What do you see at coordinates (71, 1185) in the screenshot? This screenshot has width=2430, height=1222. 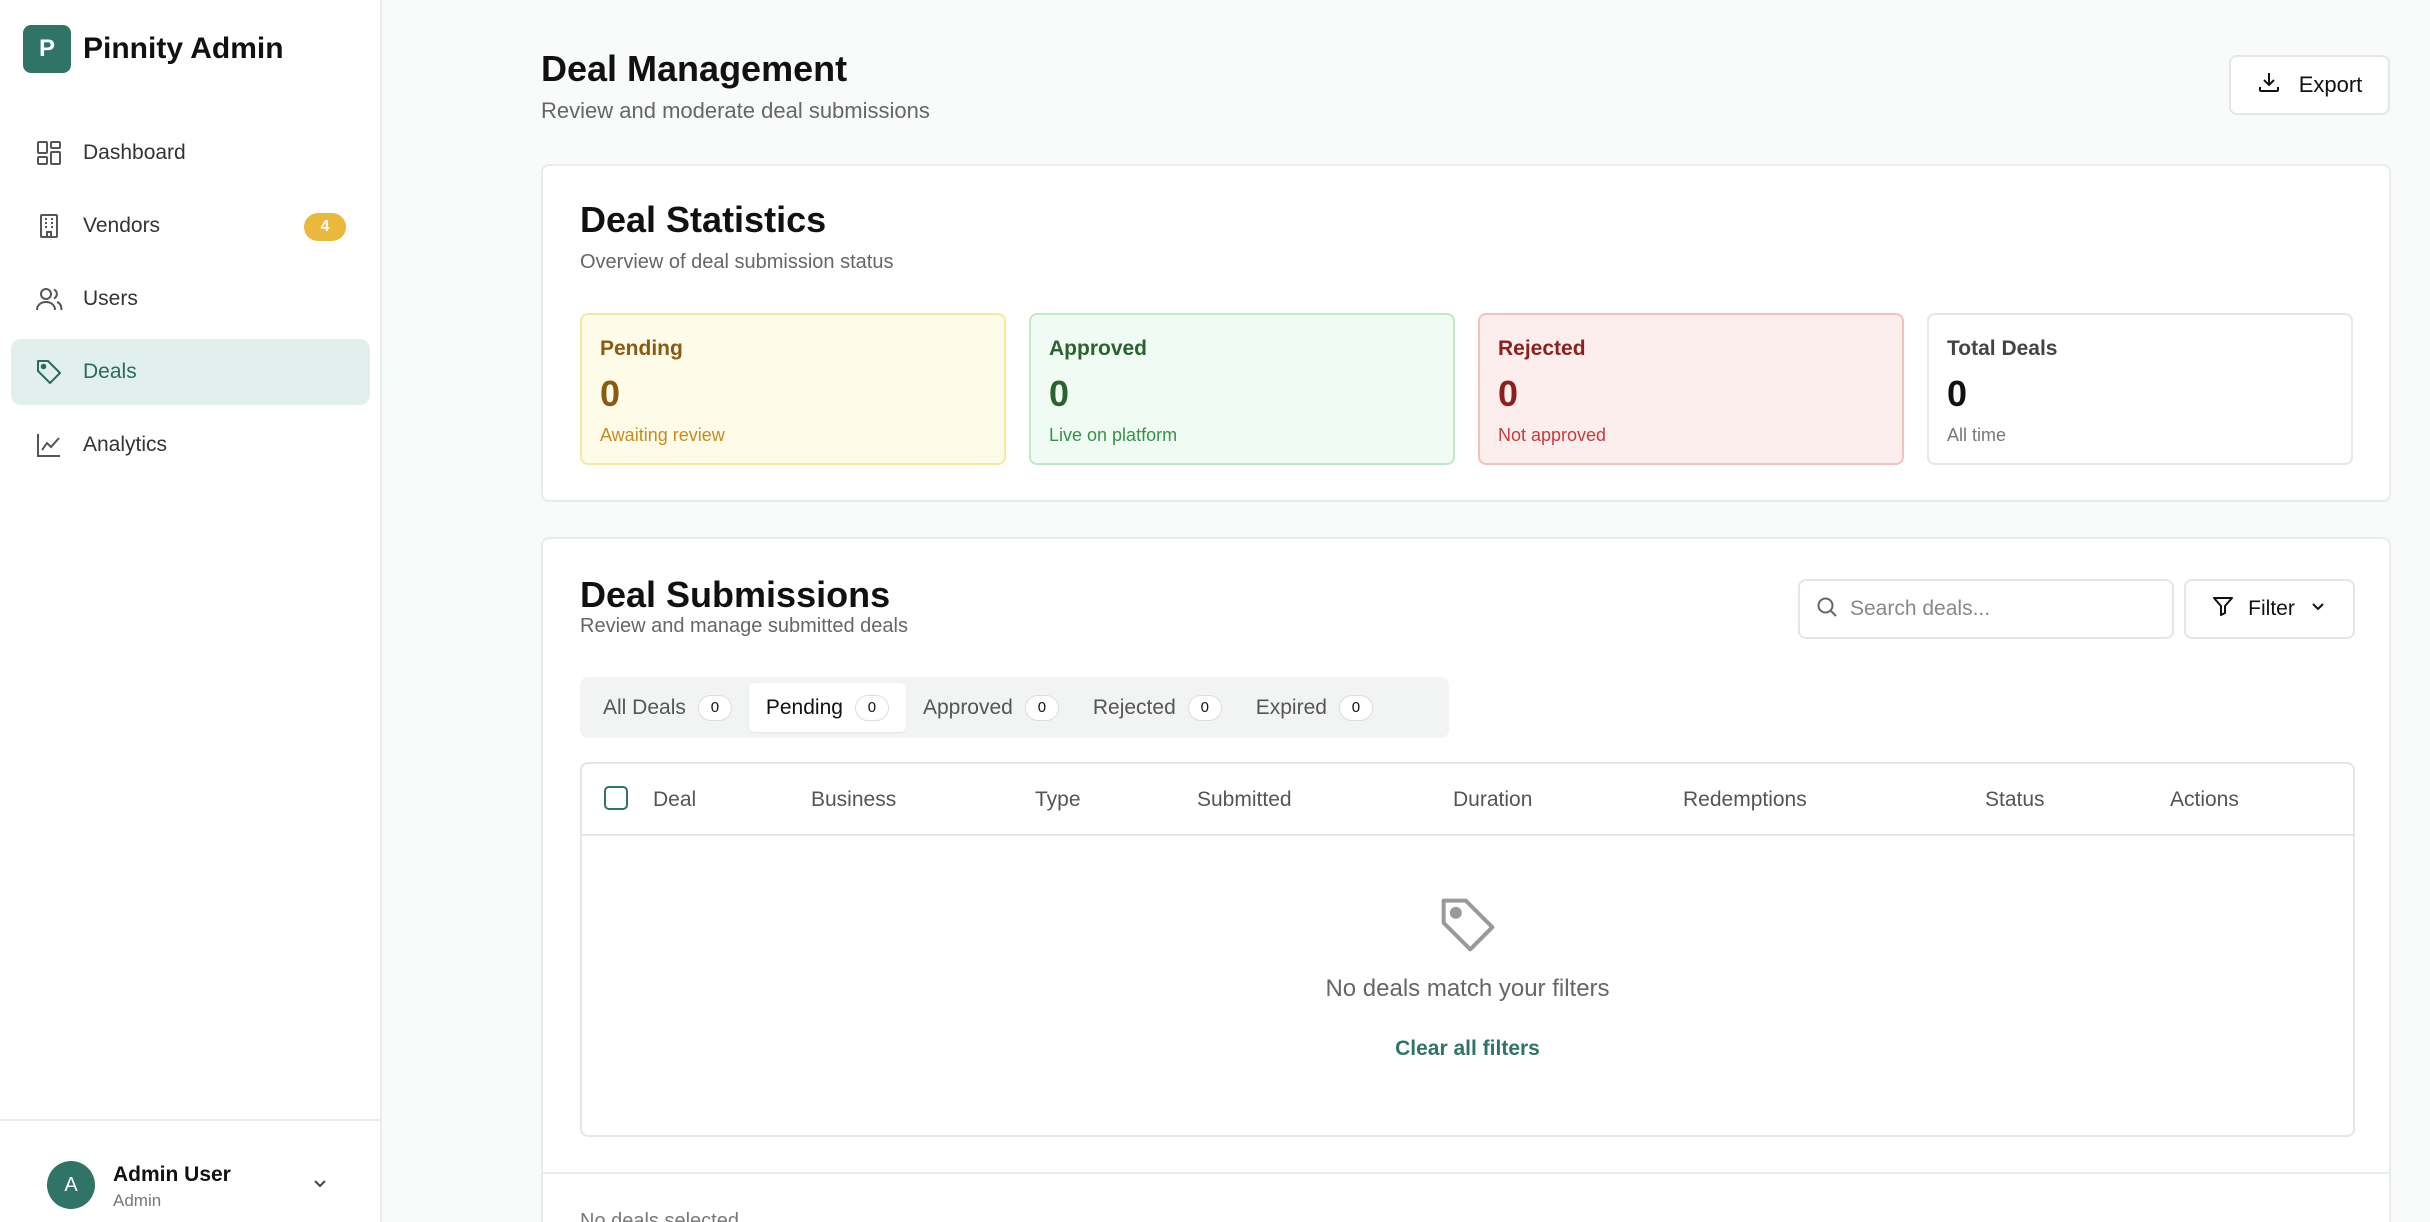 I see `avatar: A` at bounding box center [71, 1185].